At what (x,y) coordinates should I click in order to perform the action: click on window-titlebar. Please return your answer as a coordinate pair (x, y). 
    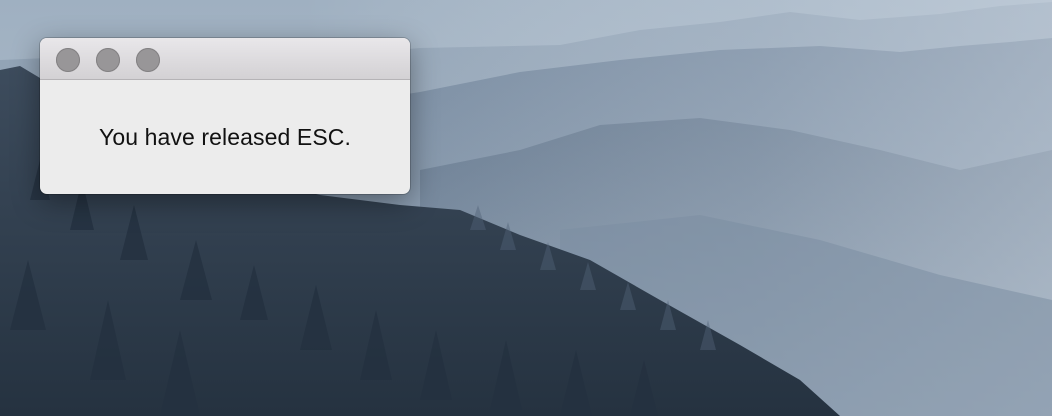
    Looking at the image, I should click on (225, 59).